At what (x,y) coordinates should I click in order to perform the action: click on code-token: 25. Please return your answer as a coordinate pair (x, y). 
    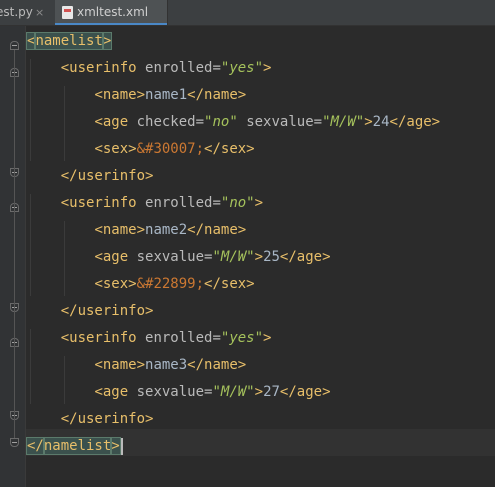
    Looking at the image, I should click on (271, 257).